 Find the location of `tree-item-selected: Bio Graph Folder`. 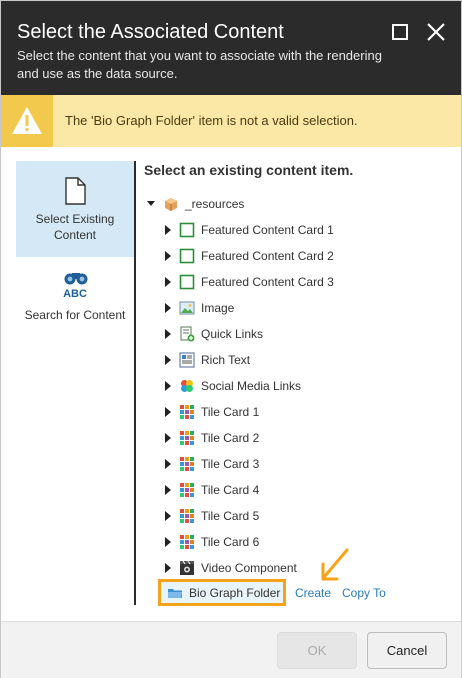

tree-item-selected: Bio Graph Folder is located at coordinates (222, 592).